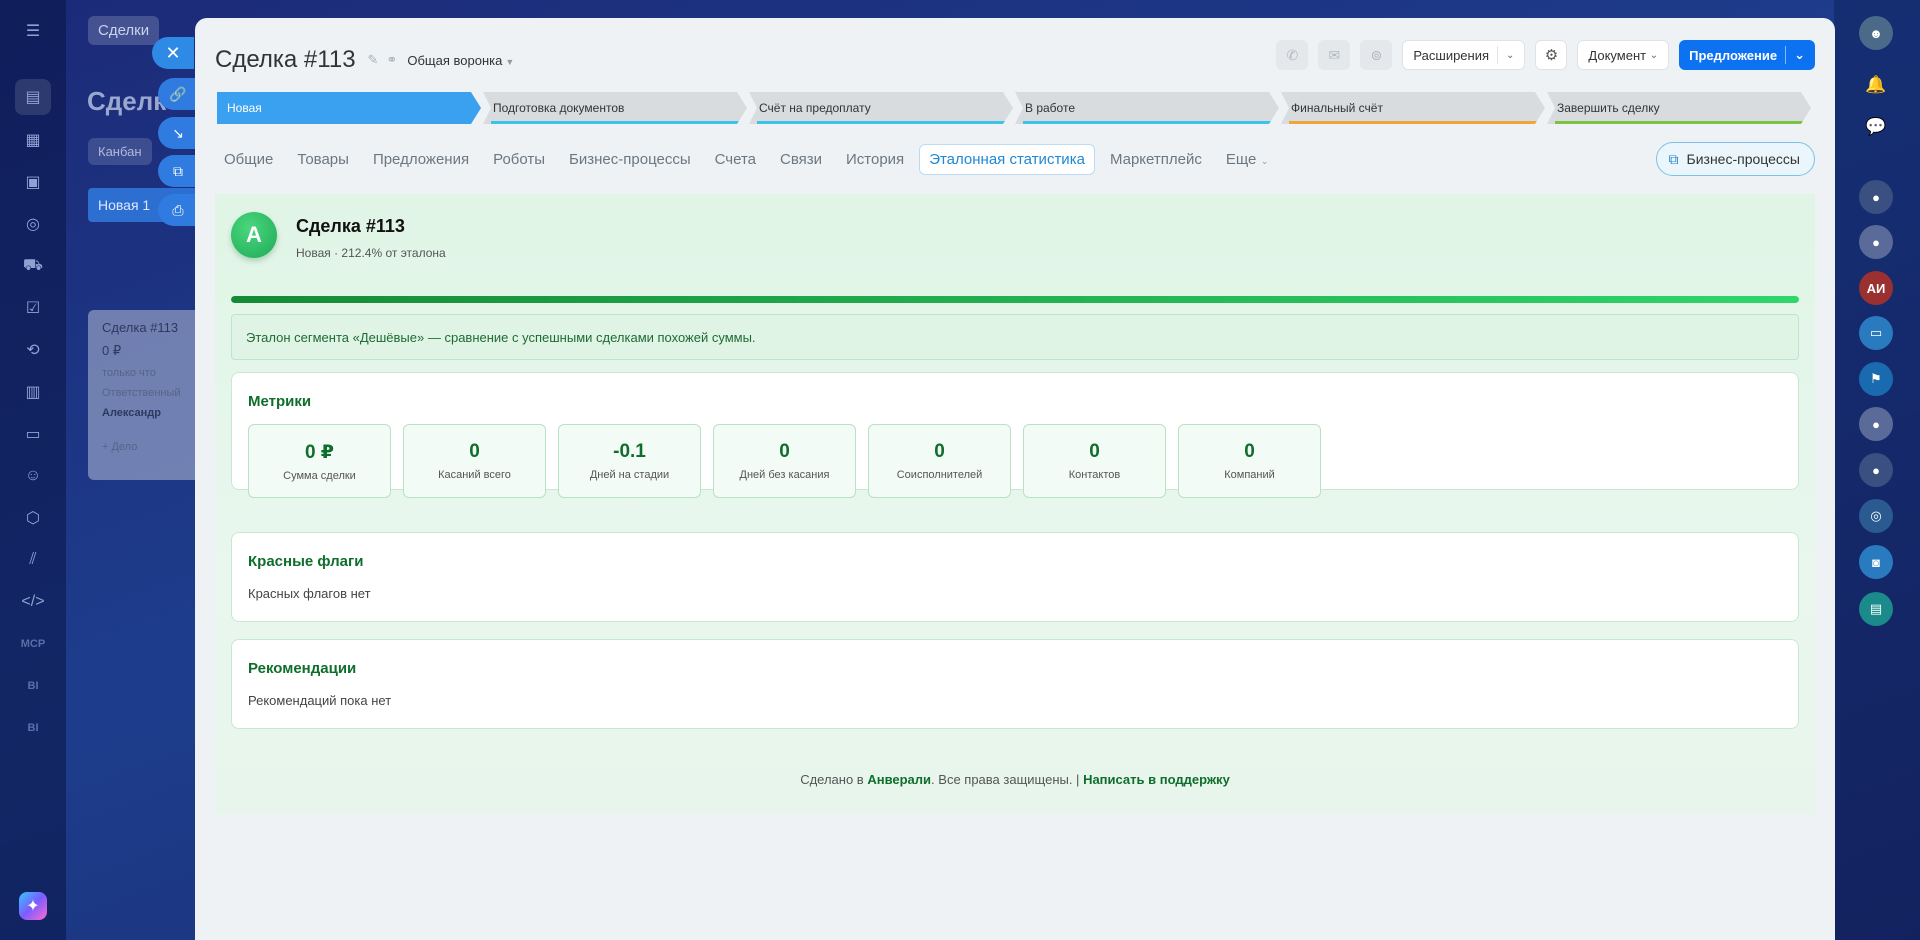 This screenshot has height=940, width=1920. Describe the element at coordinates (112, 350) in the screenshot. I see `bg-card-amount: 0 ₽` at that location.